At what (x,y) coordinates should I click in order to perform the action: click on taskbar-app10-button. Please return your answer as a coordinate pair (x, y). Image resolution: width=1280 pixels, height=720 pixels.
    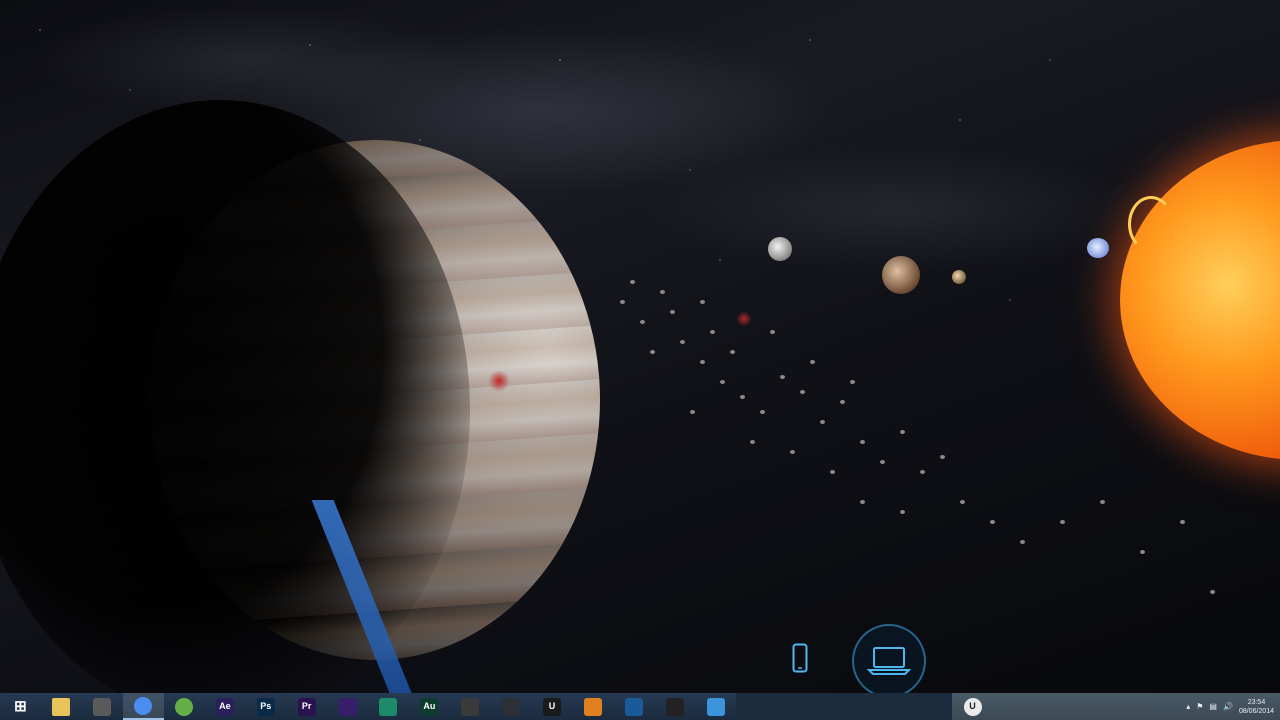
    Looking at the image, I should click on (388, 706).